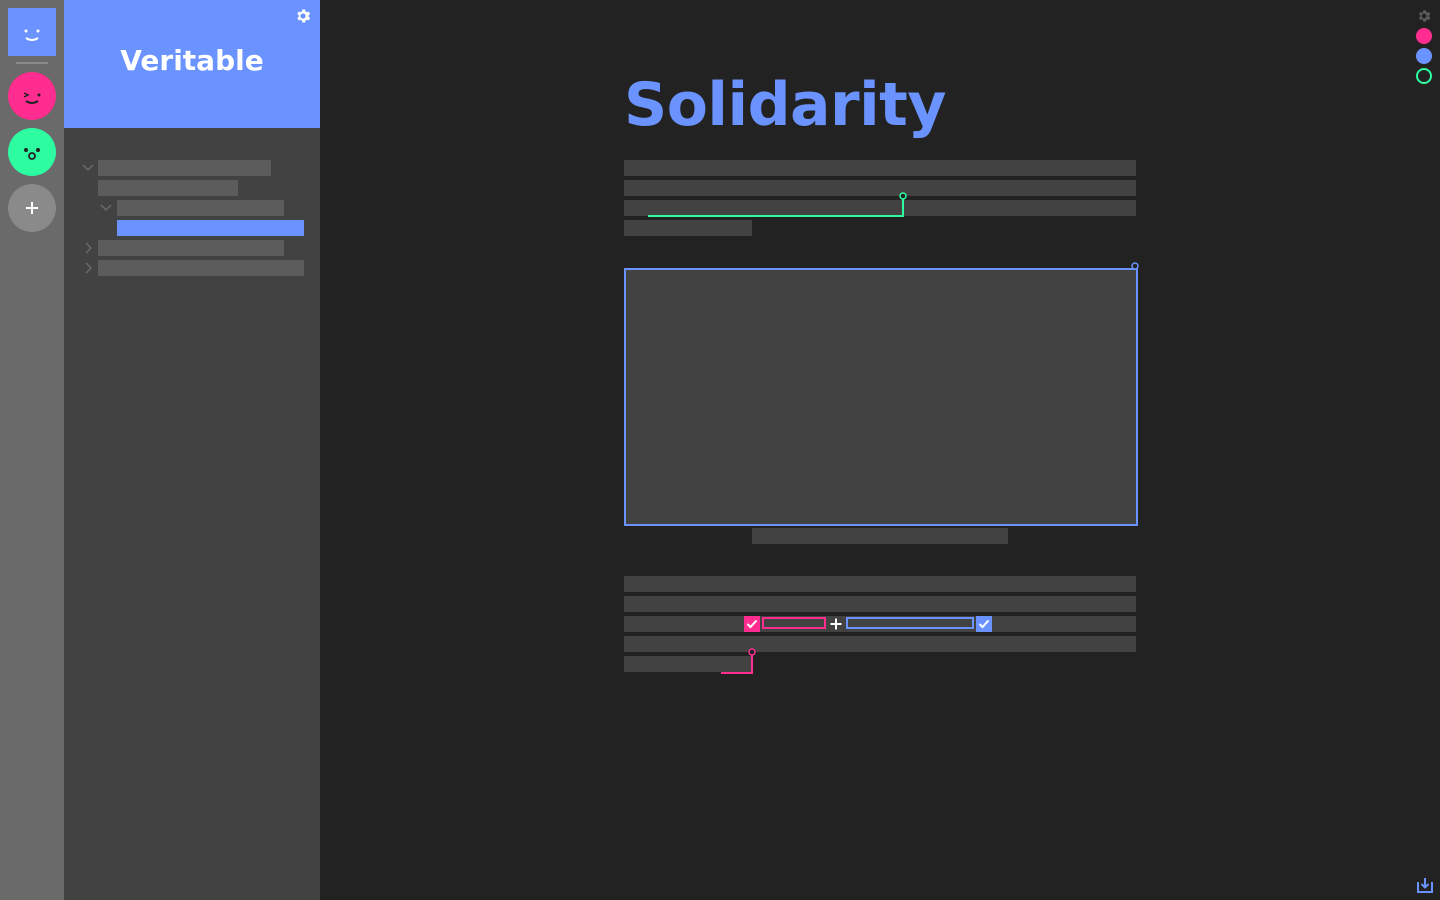  I want to click on sidebar-settings-button, so click(303, 18).